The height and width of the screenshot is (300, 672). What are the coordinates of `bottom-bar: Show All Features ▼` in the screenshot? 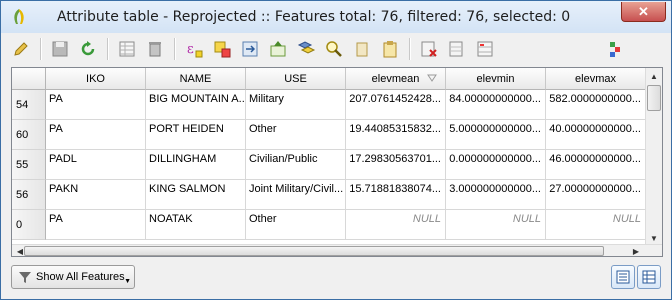 It's located at (336, 278).